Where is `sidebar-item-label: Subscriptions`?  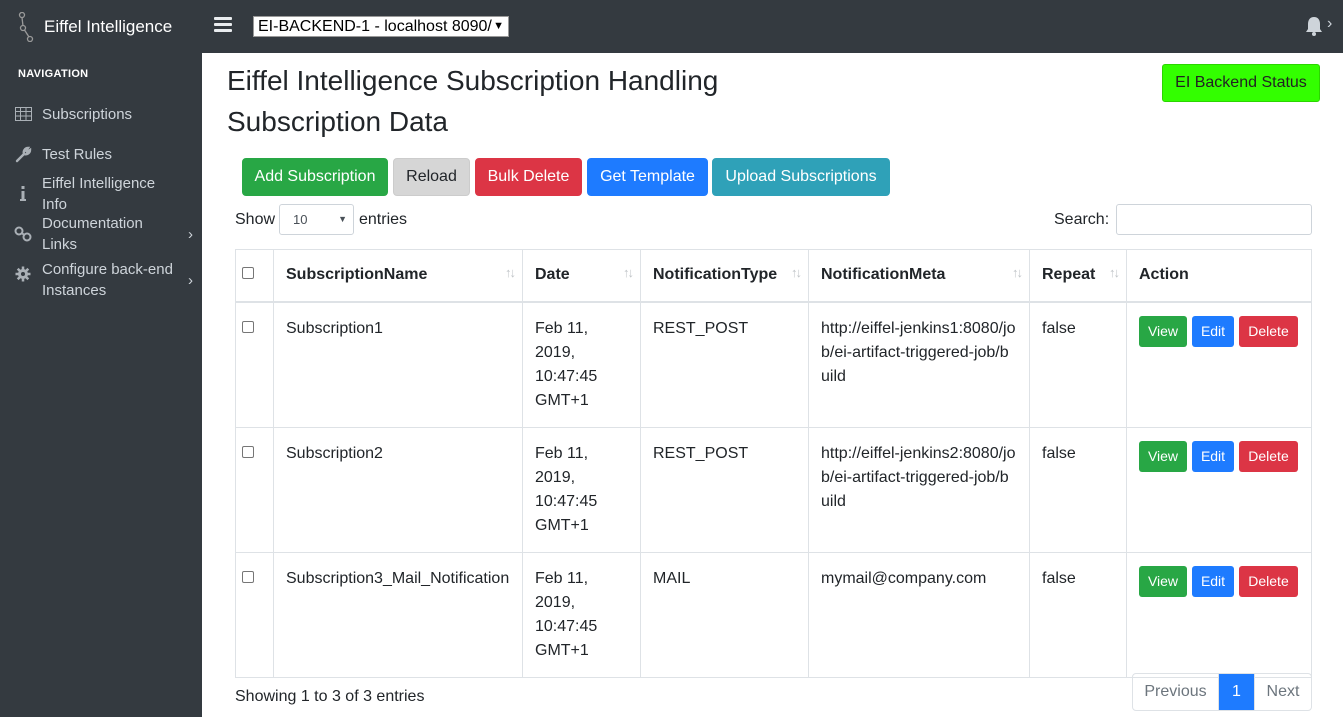 sidebar-item-label: Subscriptions is located at coordinates (87, 114).